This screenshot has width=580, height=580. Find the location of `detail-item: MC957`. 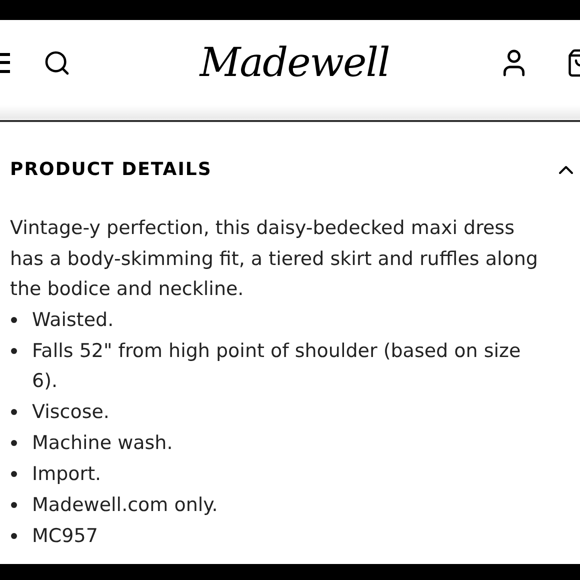

detail-item: MC957 is located at coordinates (65, 536).